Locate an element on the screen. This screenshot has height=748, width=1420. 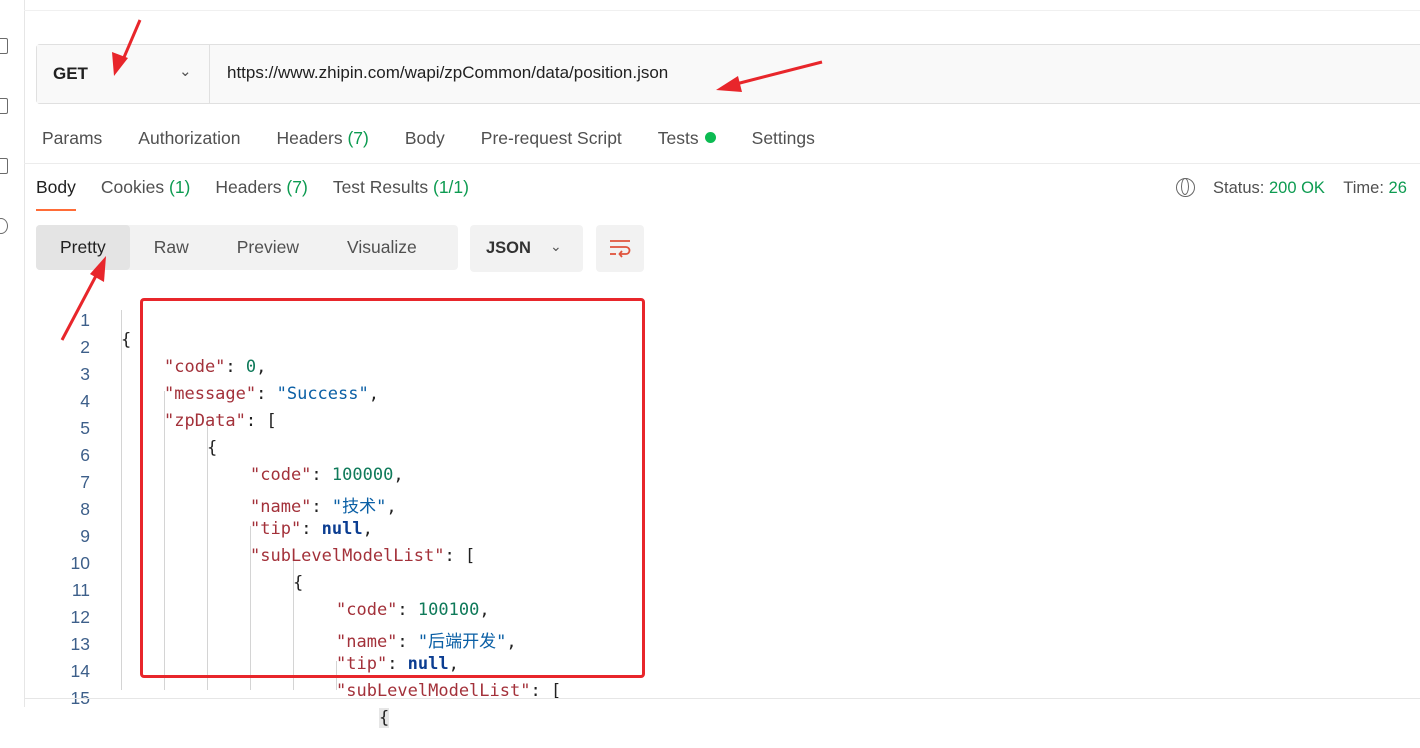
code-text: { is located at coordinates (384, 718).